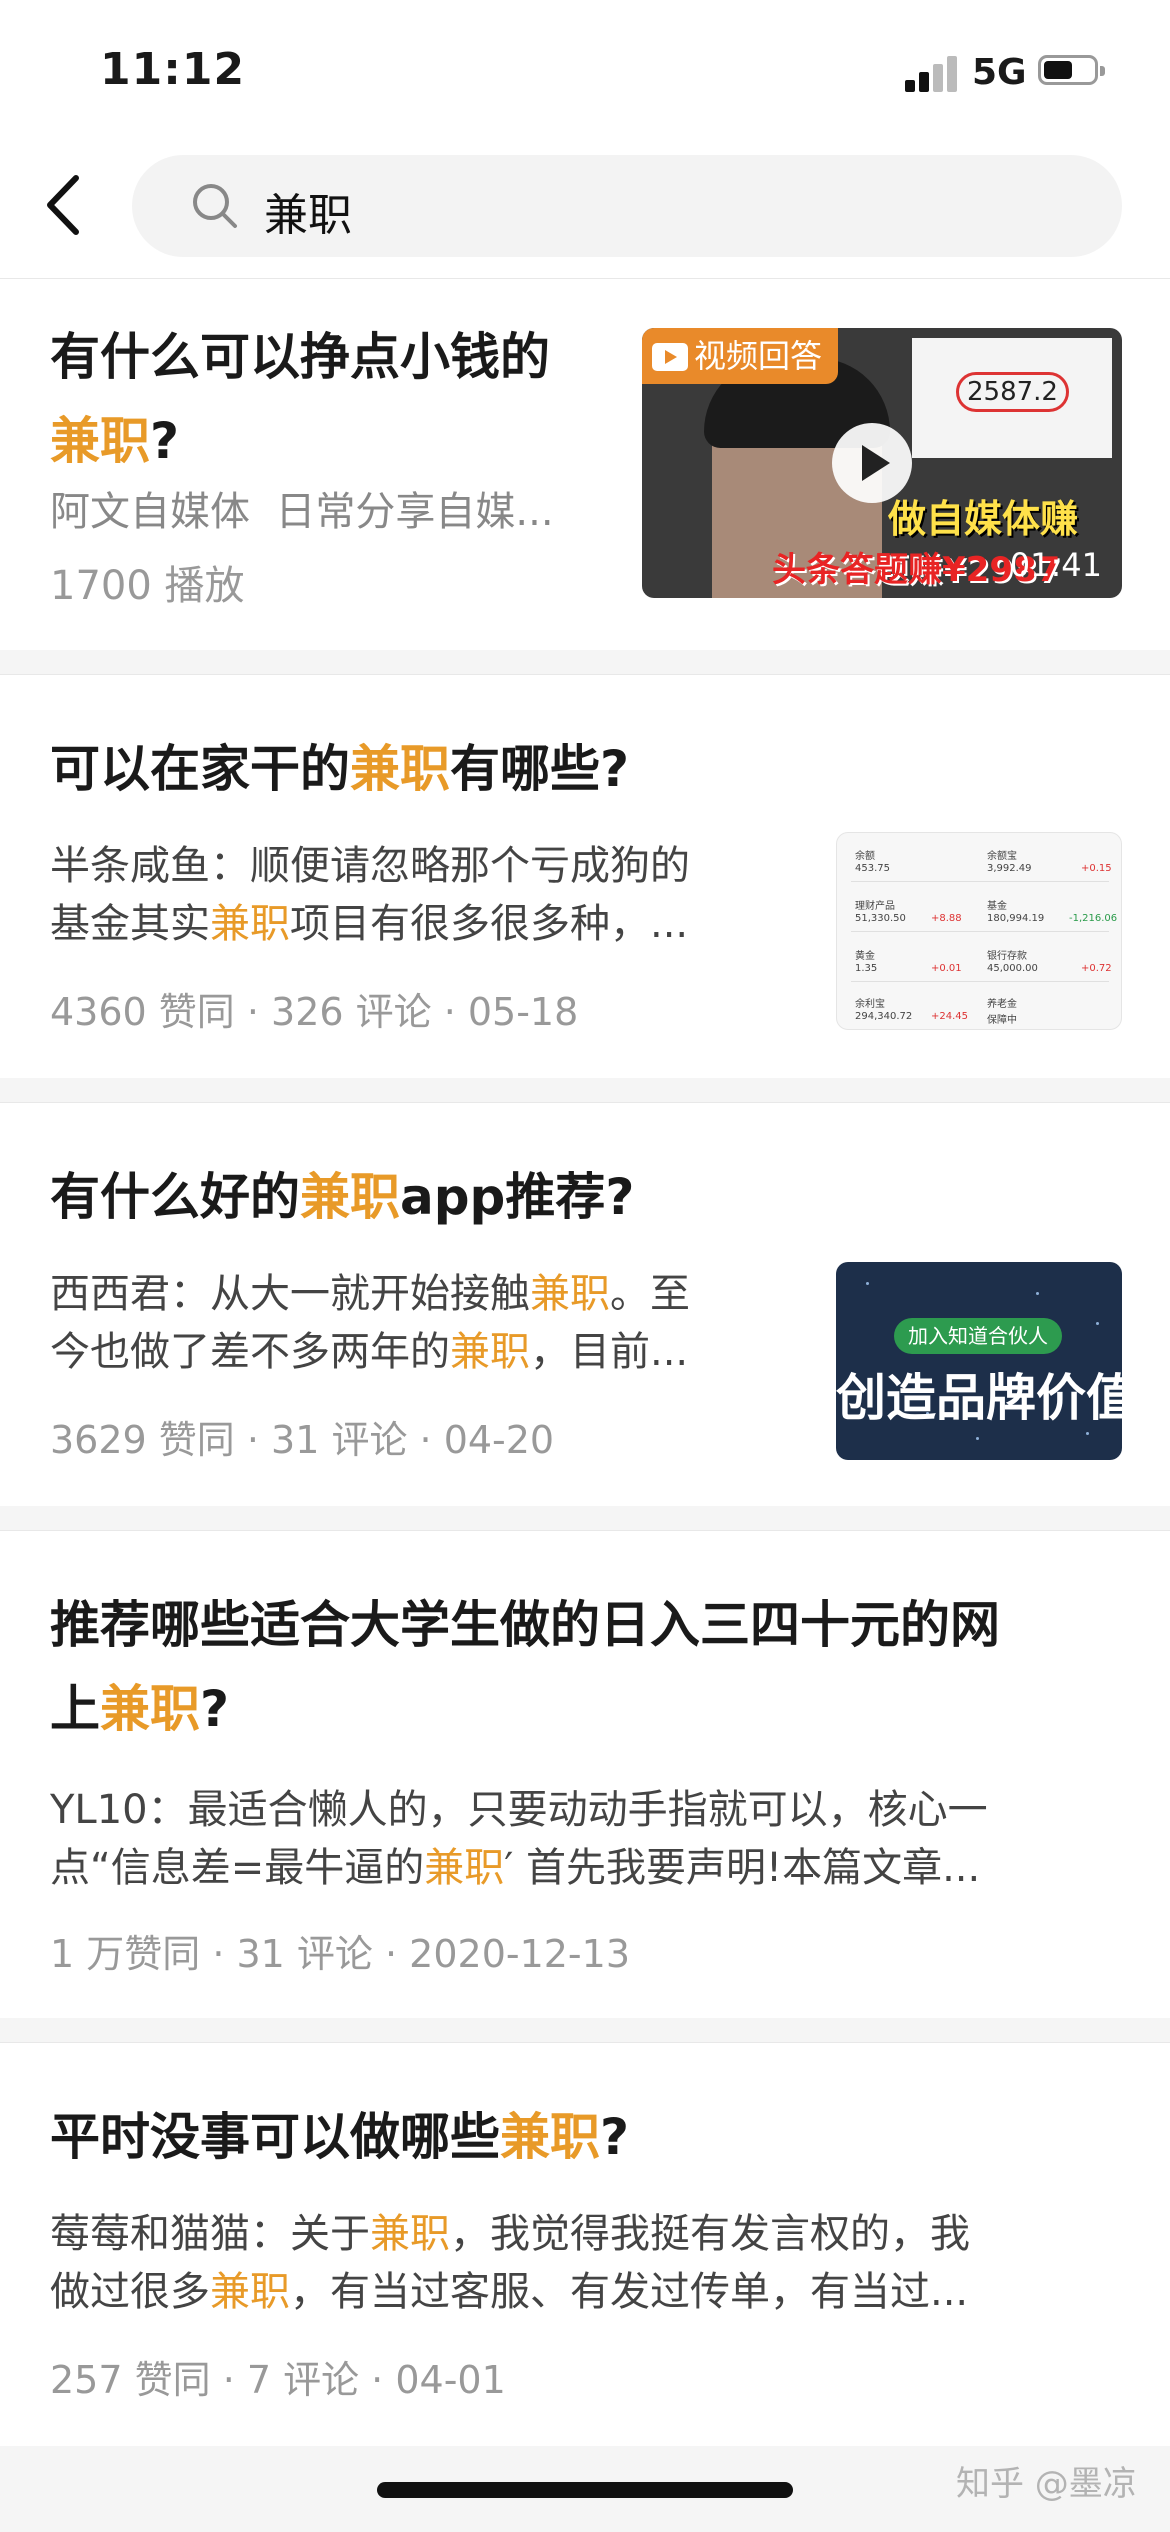  Describe the element at coordinates (200, 769) in the screenshot. I see `title-text: 可以在家干的` at that location.